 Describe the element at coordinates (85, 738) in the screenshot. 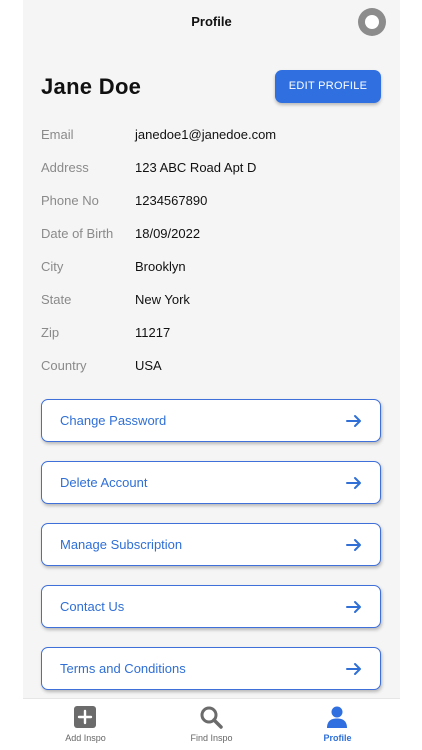

I see `tab-label: Add Inspo` at that location.